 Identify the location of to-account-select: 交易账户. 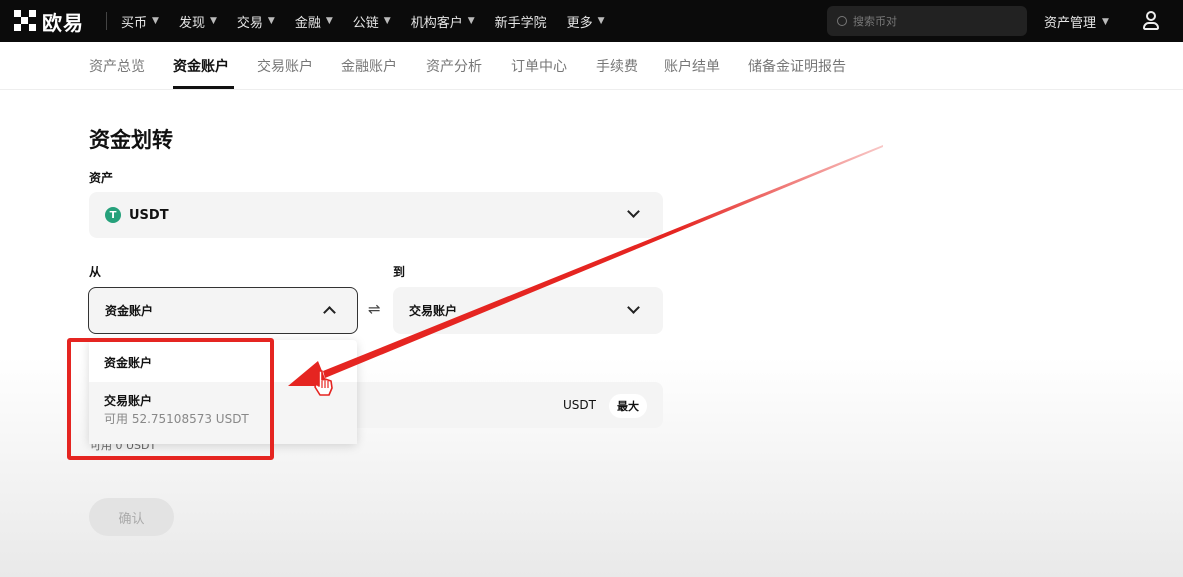
(528, 310).